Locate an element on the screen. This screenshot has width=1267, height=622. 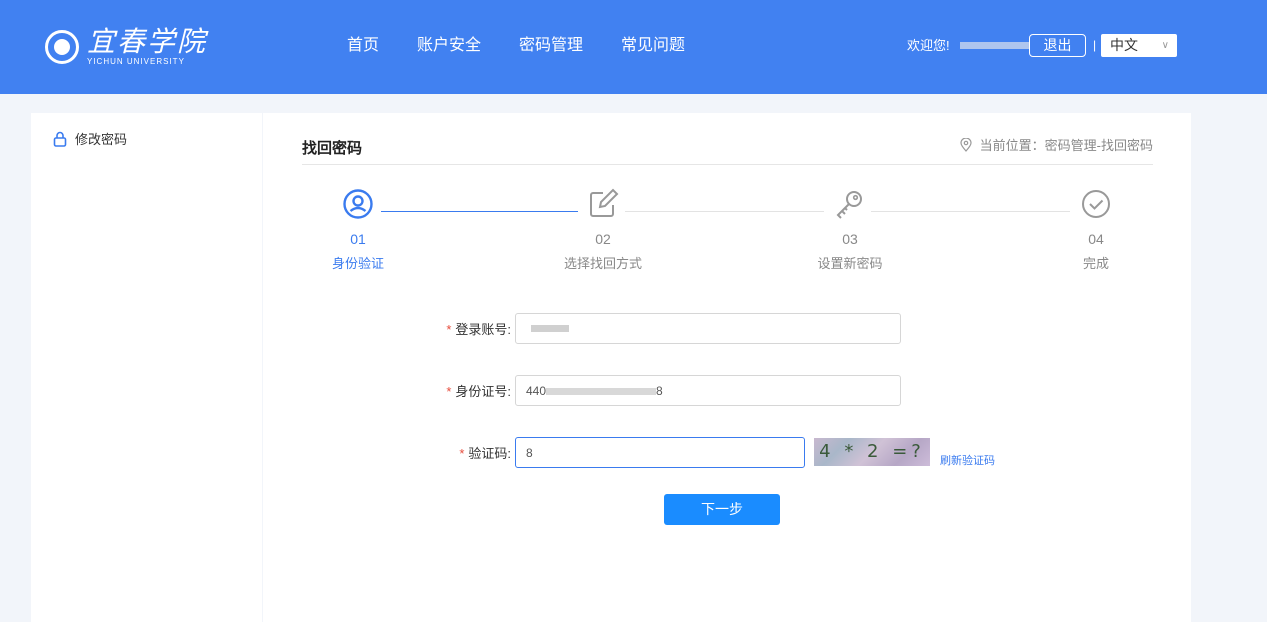
university-logo: 宜春学院 YICHUN UNIVERSITY is located at coordinates (126, 47).